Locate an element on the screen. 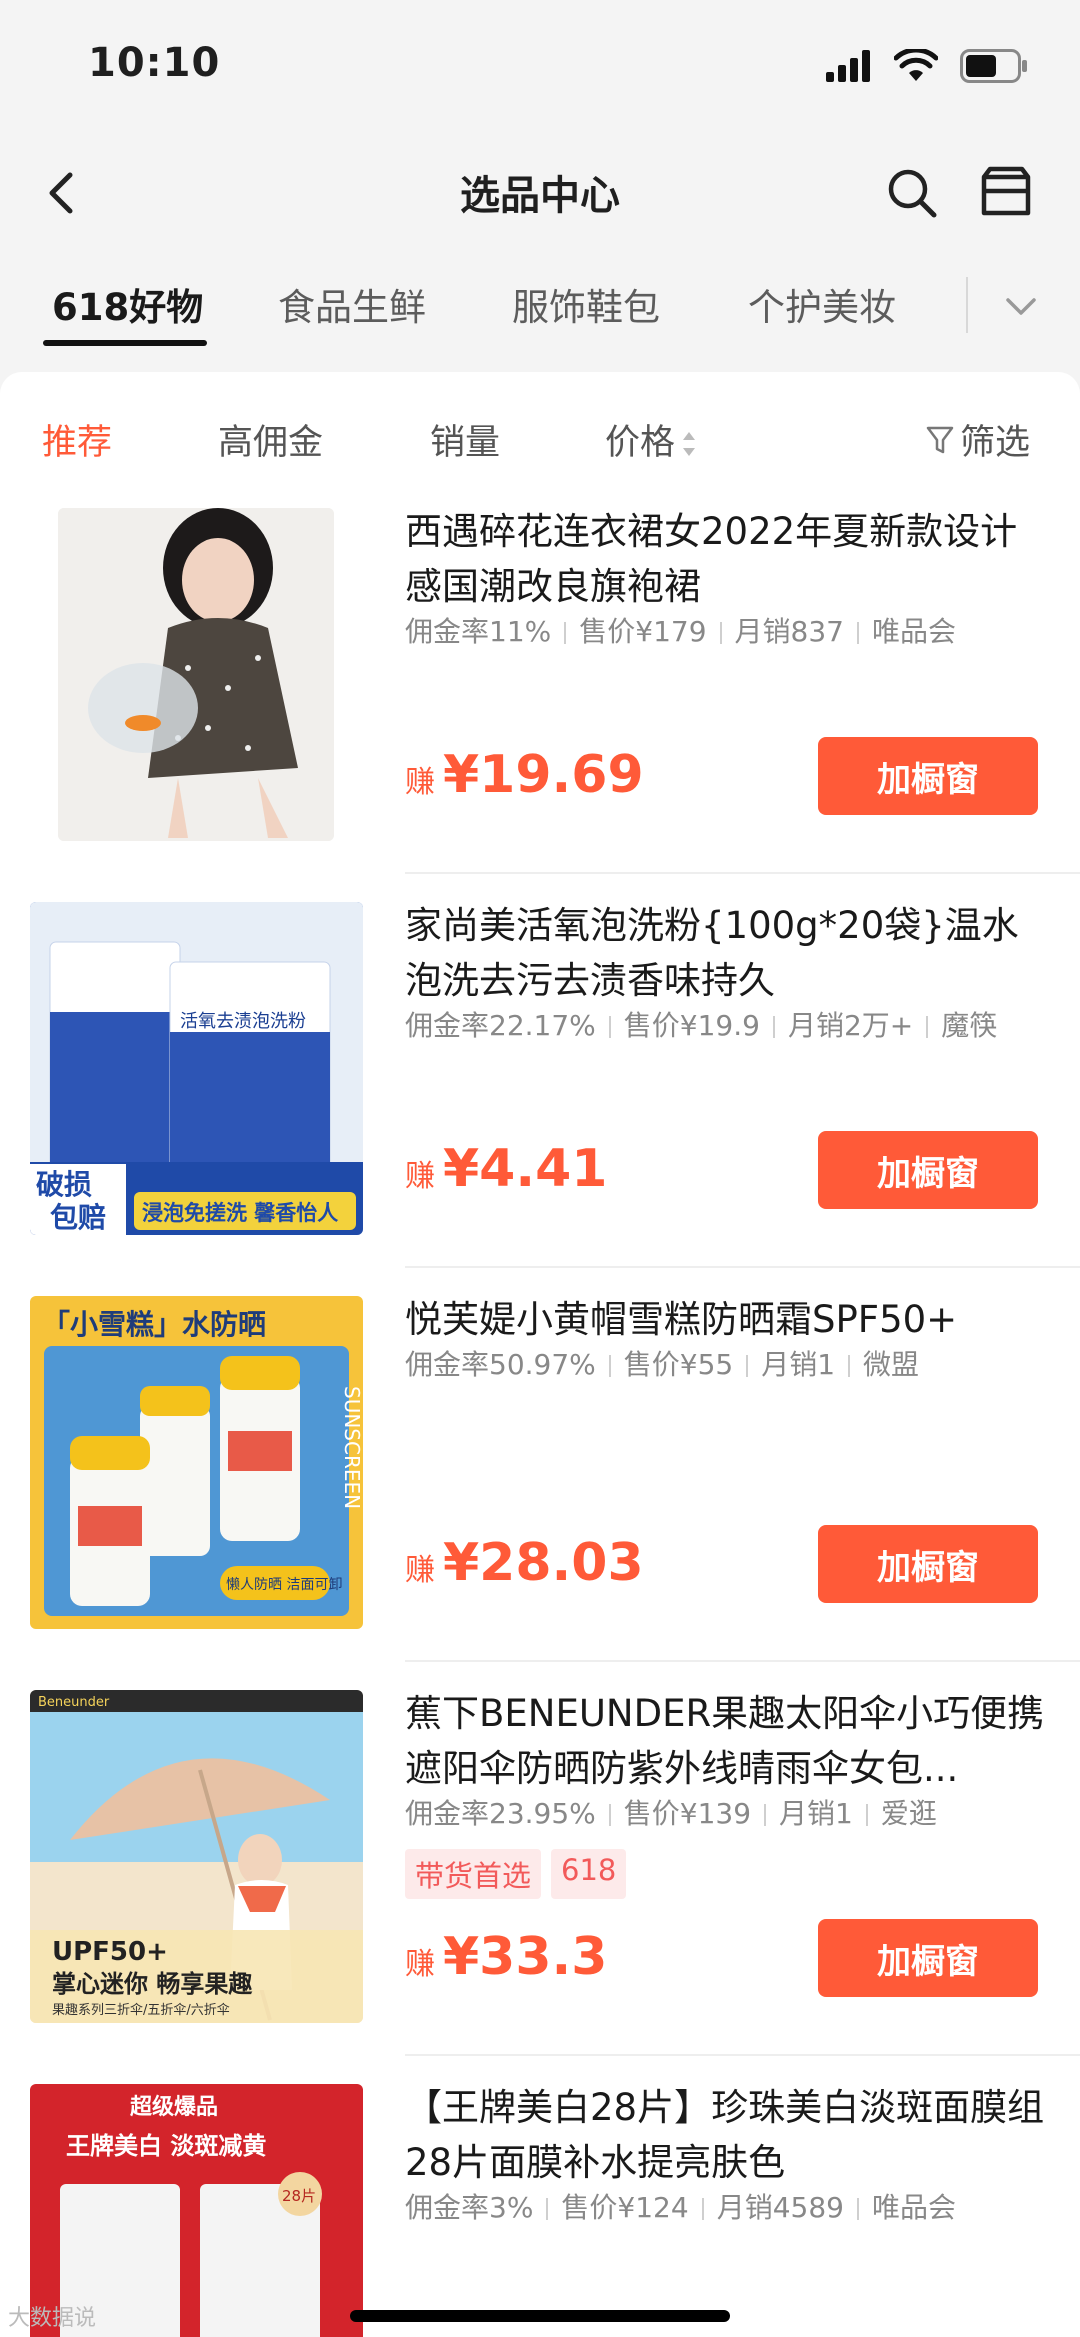  product-title: 【王牌美白28片】珍珠美白淡斑面膜组28片面膜补水提亮肤色 is located at coordinates (725, 2135).